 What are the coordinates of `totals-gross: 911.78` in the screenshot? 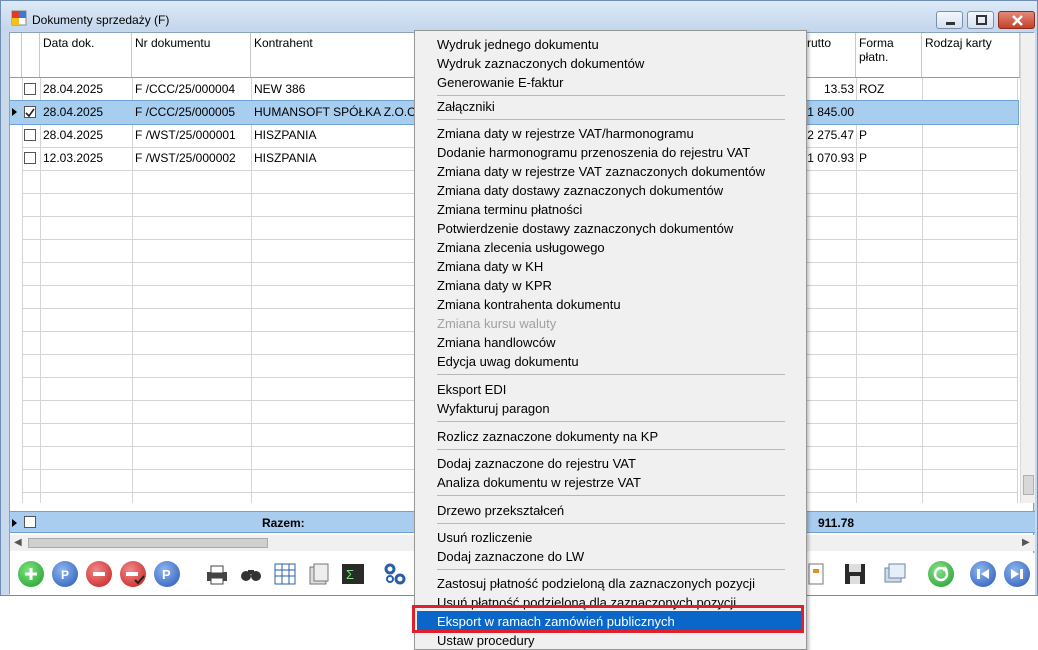 It's located at (836, 523).